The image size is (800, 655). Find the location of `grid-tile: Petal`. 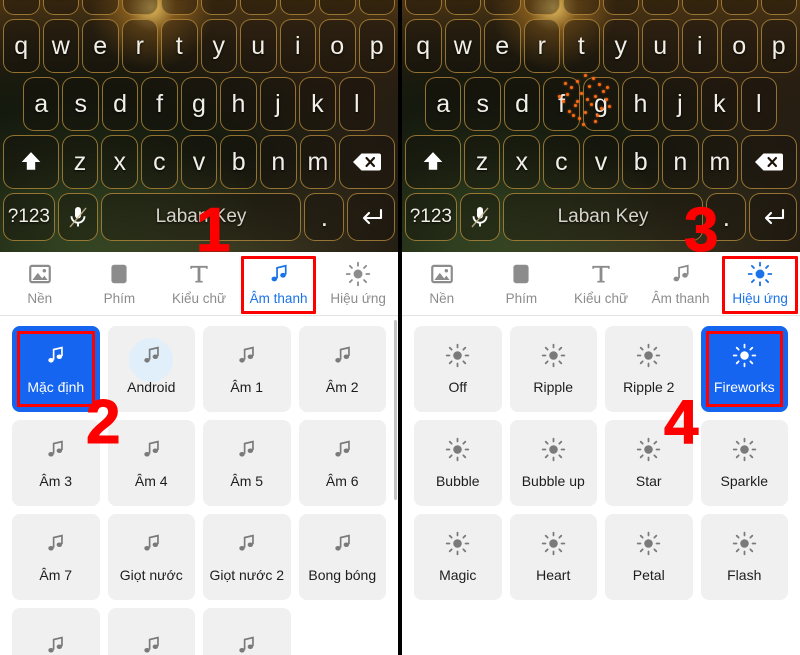

grid-tile: Petal is located at coordinates (649, 557).